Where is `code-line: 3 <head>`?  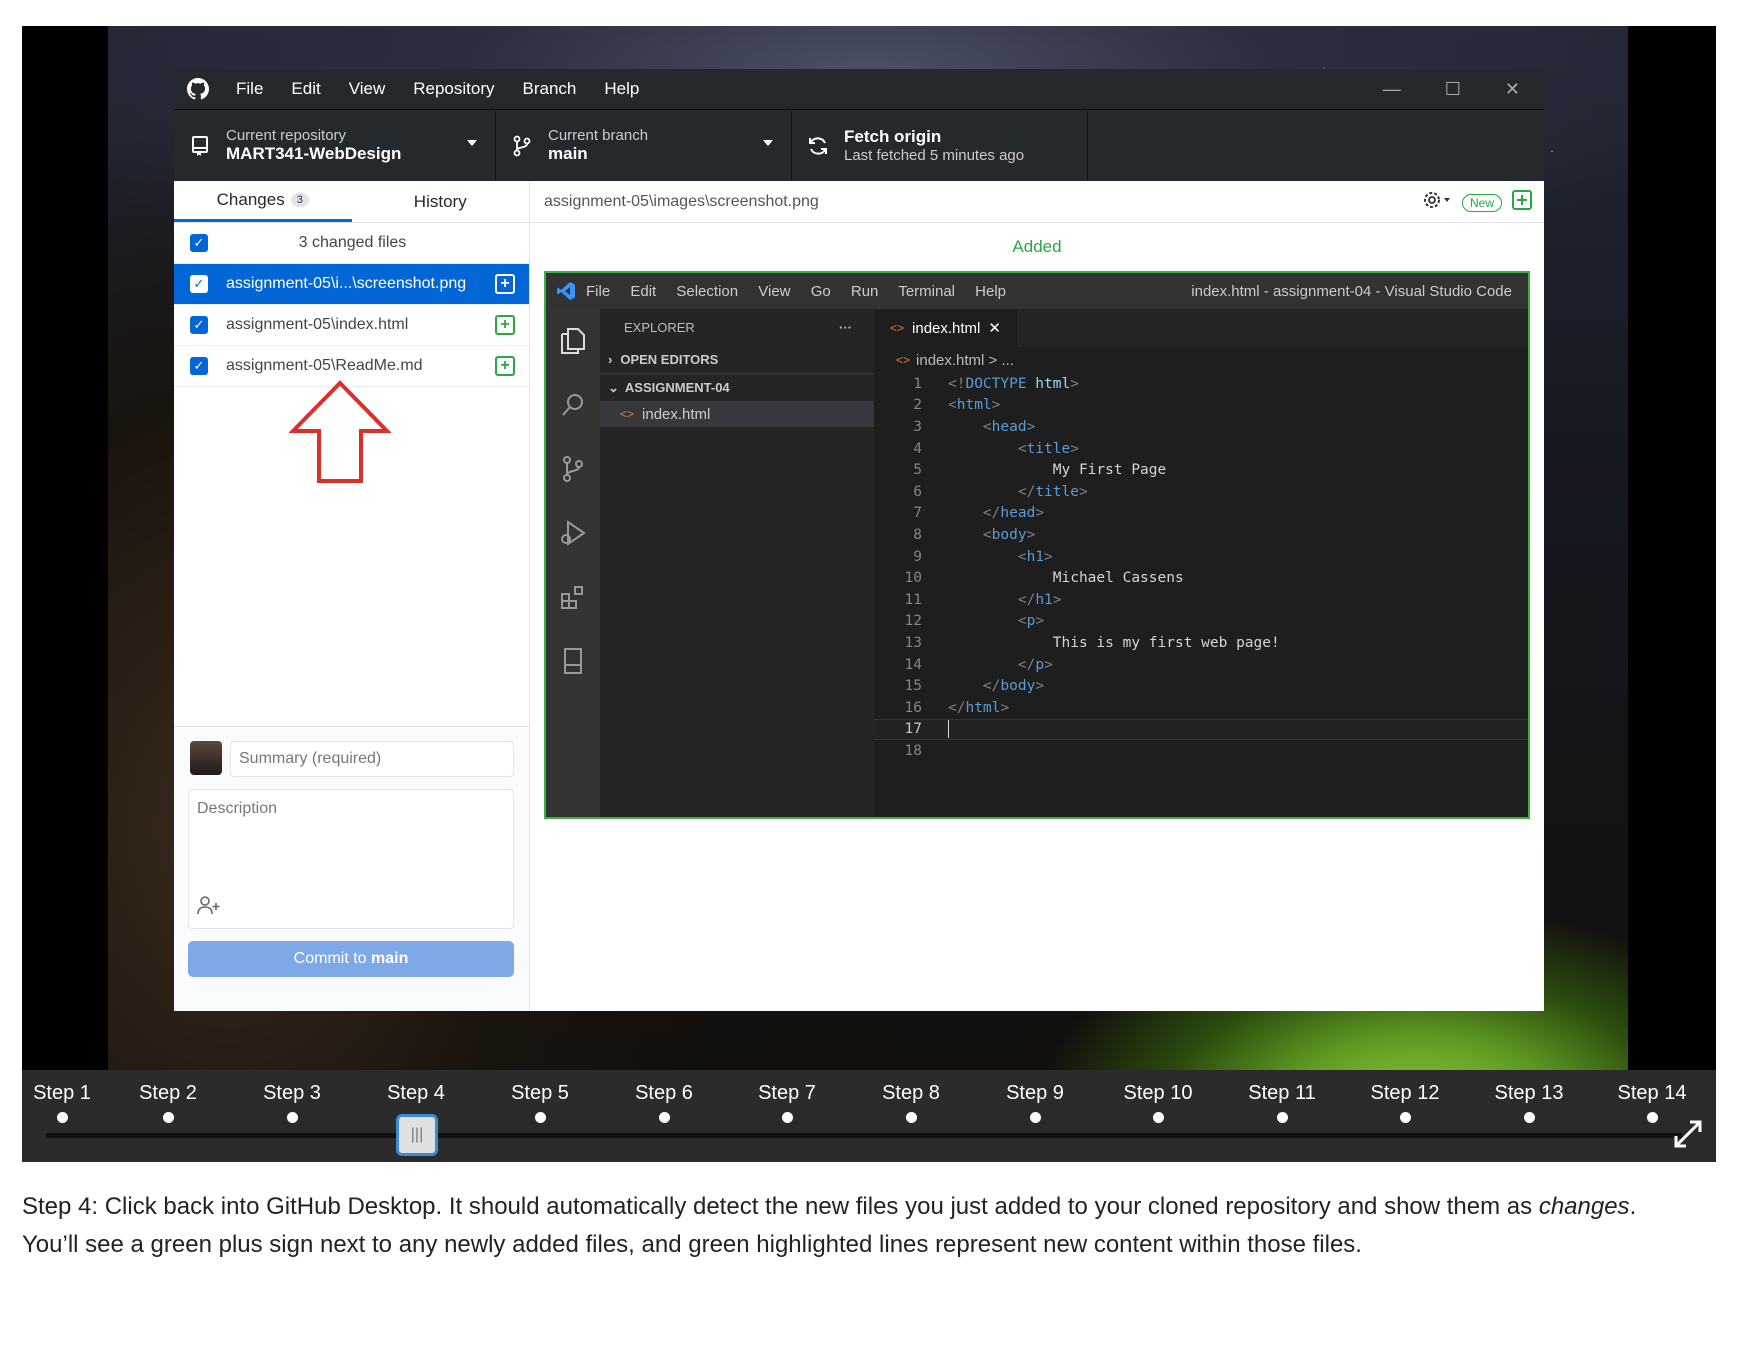
code-line: 3 <head> is located at coordinates (1201, 427).